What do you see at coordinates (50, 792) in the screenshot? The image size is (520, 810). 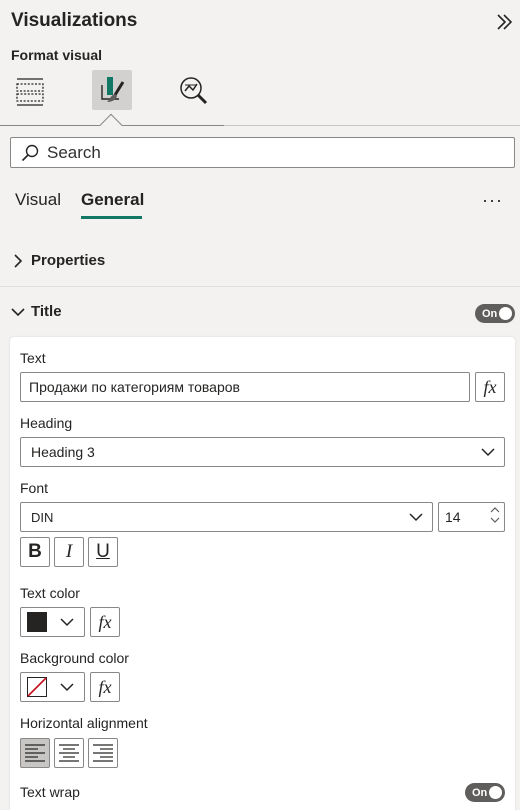 I see `text-wrap-label: Text wrap` at bounding box center [50, 792].